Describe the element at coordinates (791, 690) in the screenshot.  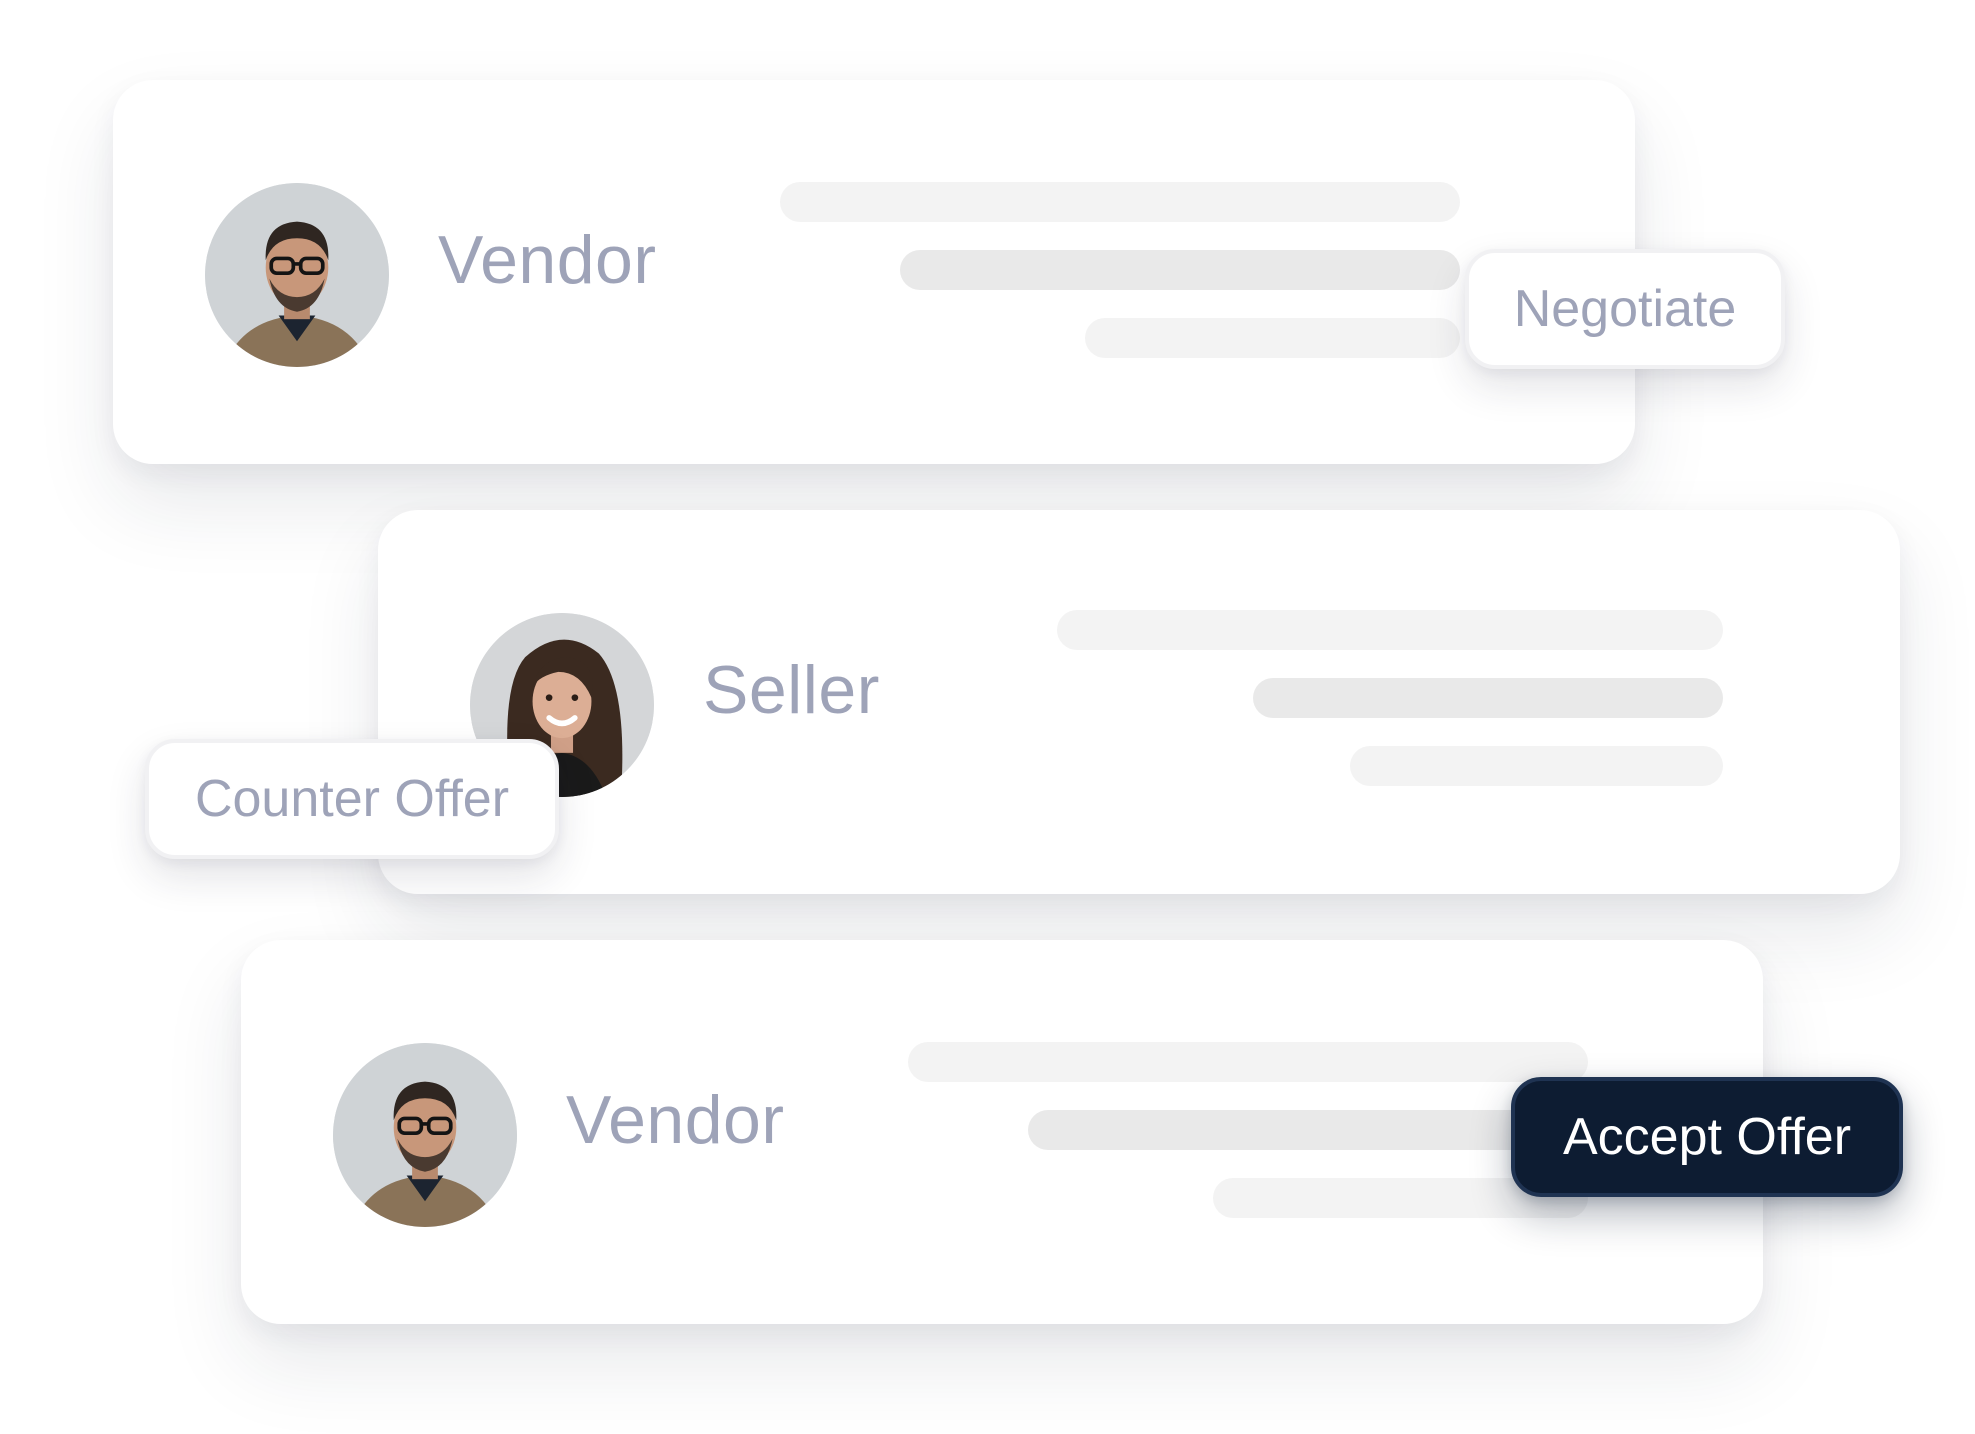
I see `role-label-seller: Seller` at that location.